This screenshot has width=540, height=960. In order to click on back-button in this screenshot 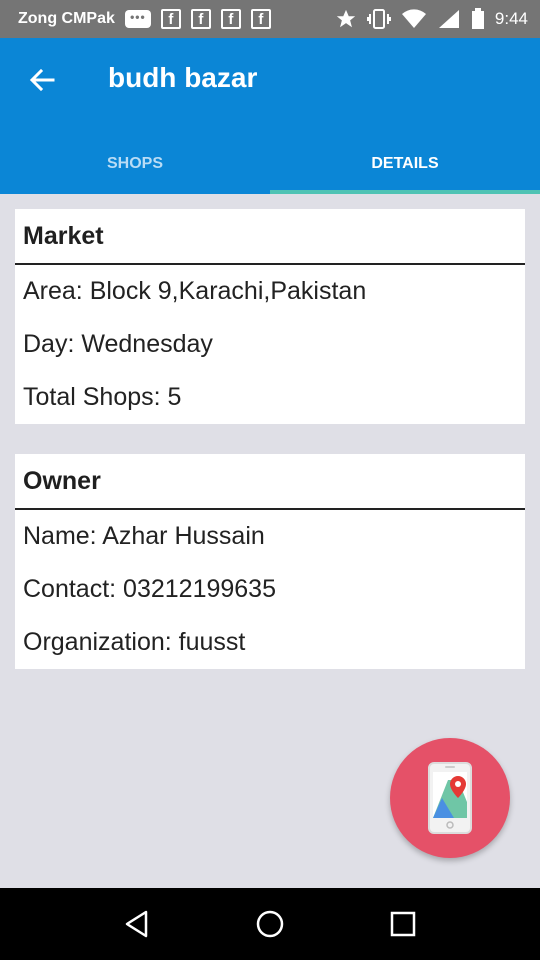, I will do `click(42, 80)`.